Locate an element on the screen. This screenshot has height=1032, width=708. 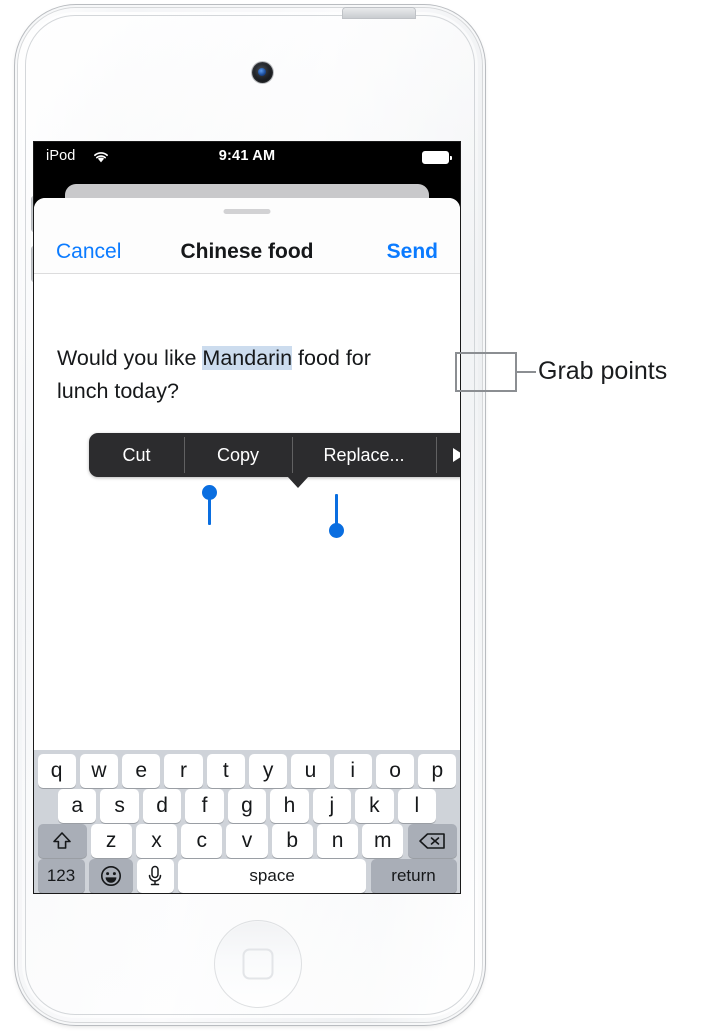
key-j: j is located at coordinates (332, 806).